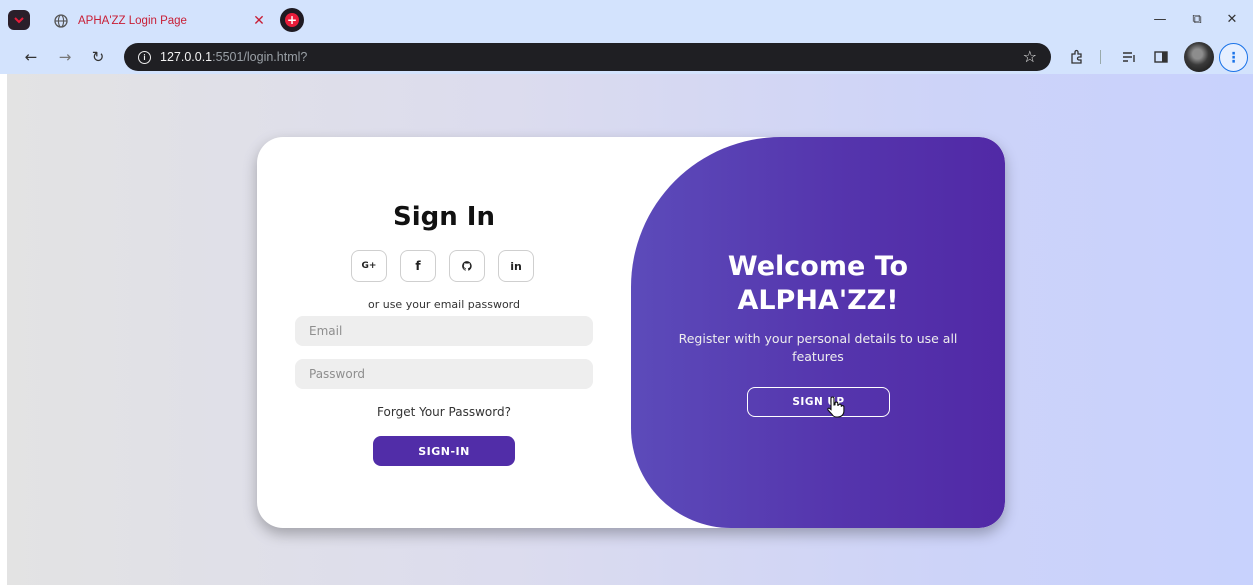  I want to click on browser-toolbar: ← → ↻ i 127.0.0.1:5501/login.html? ☆, so click(626, 57).